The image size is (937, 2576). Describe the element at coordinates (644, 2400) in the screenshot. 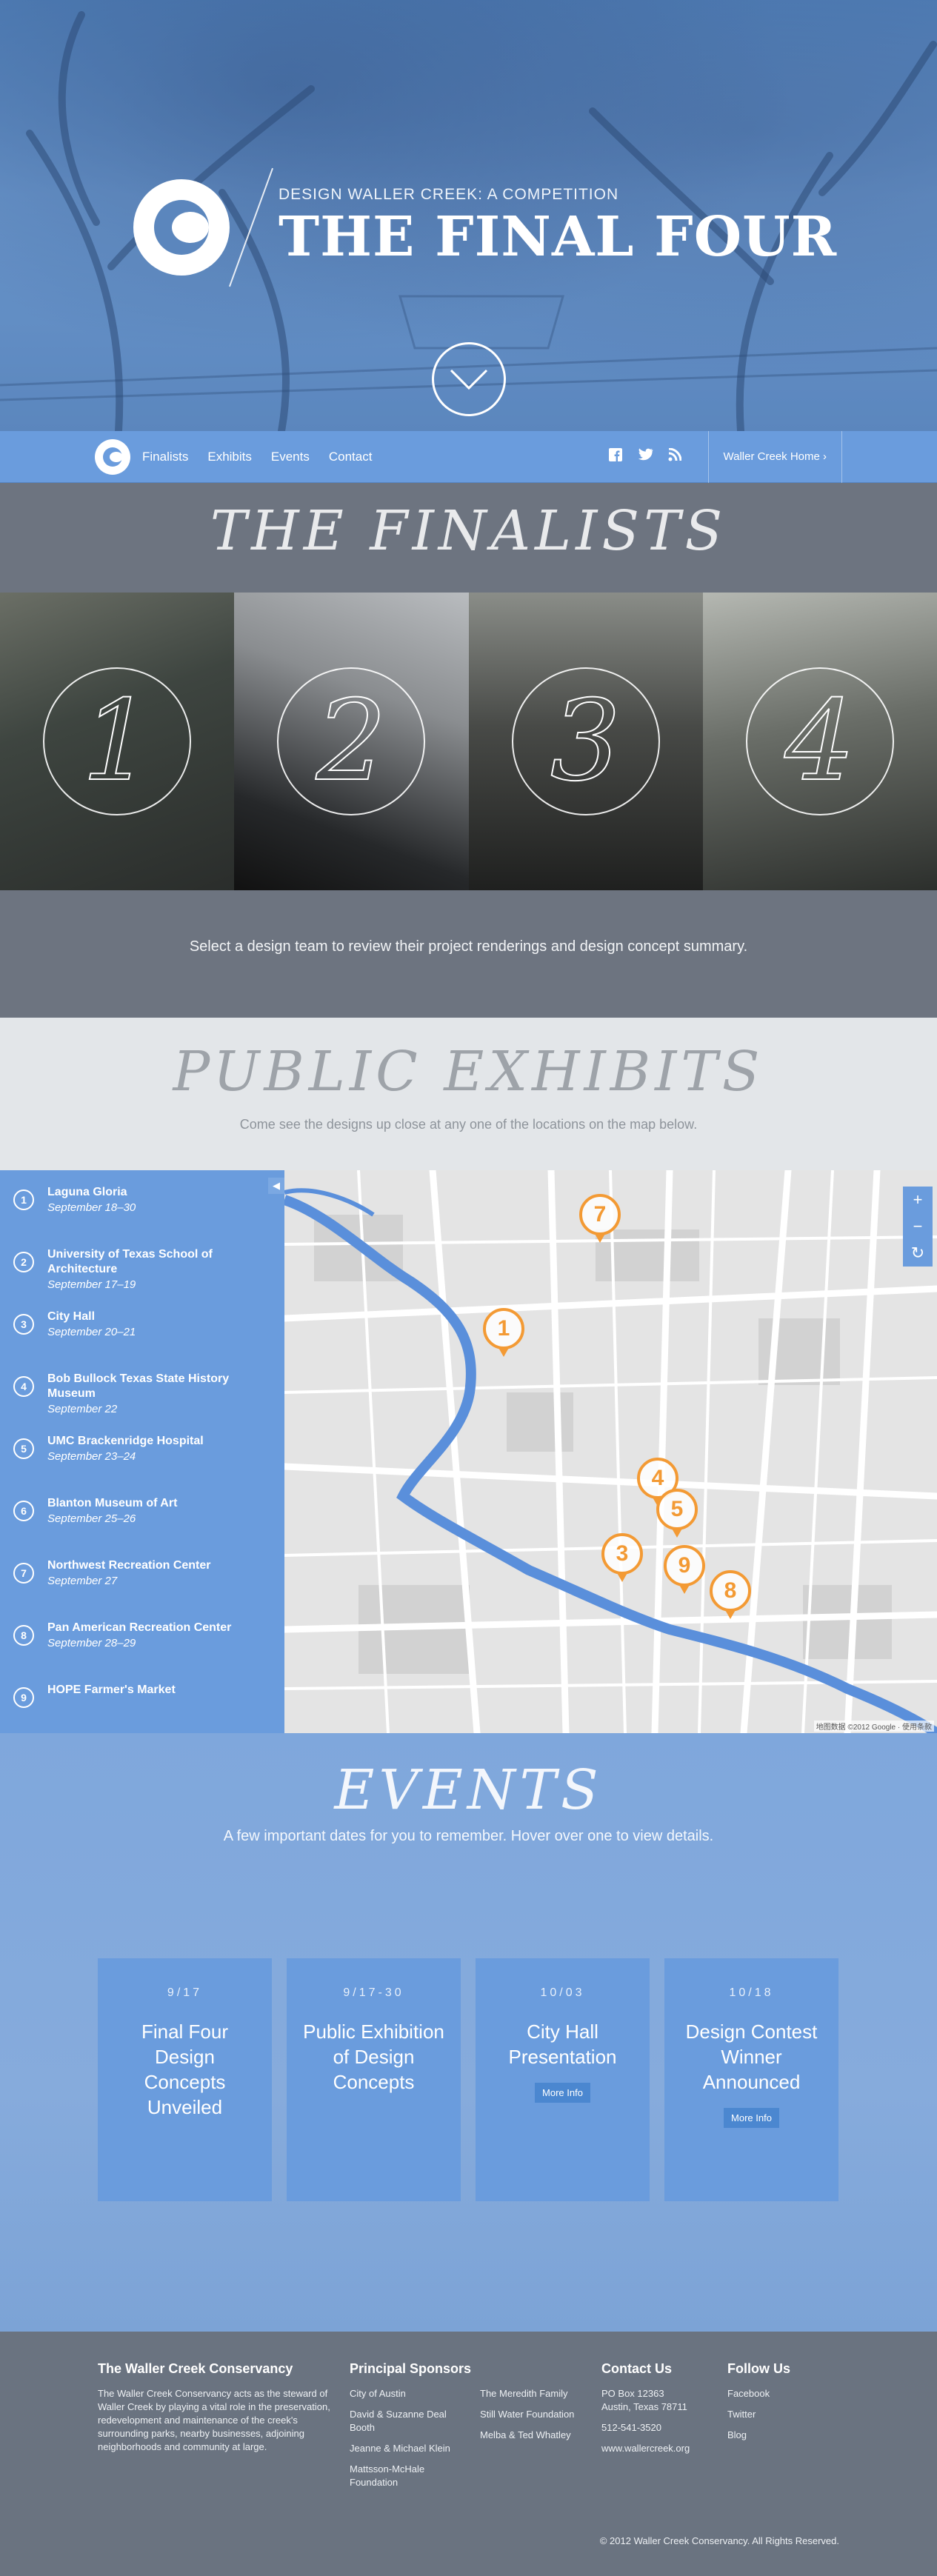

I see `contact-address: PO Box 12363 Austin, Texas 78711` at that location.